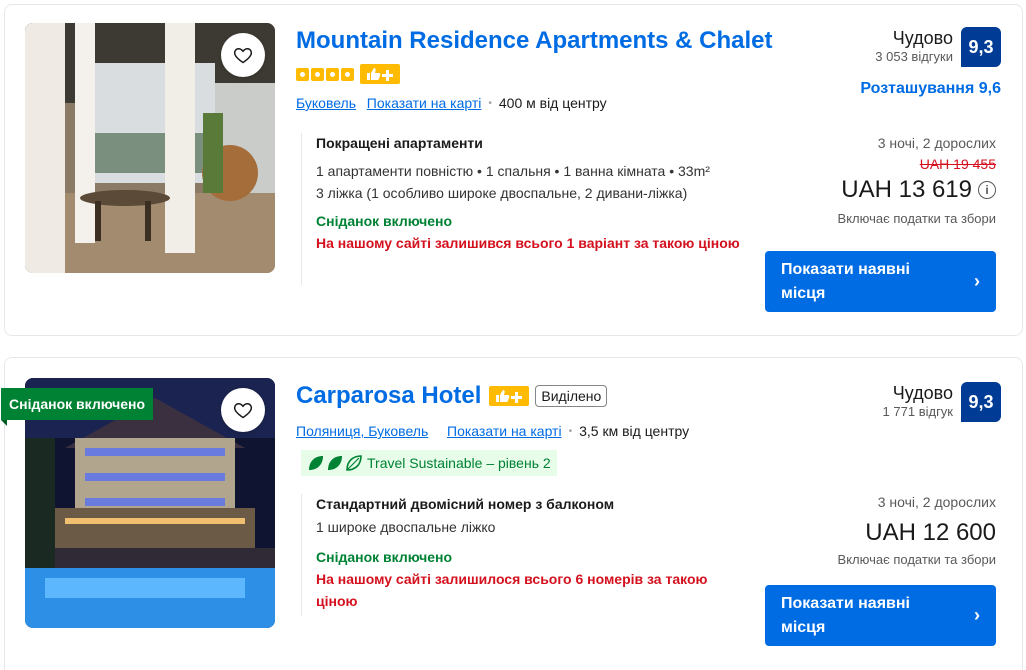 This screenshot has width=1026, height=670. I want to click on title-row: Carparosa Hotel Виділено, so click(452, 396).